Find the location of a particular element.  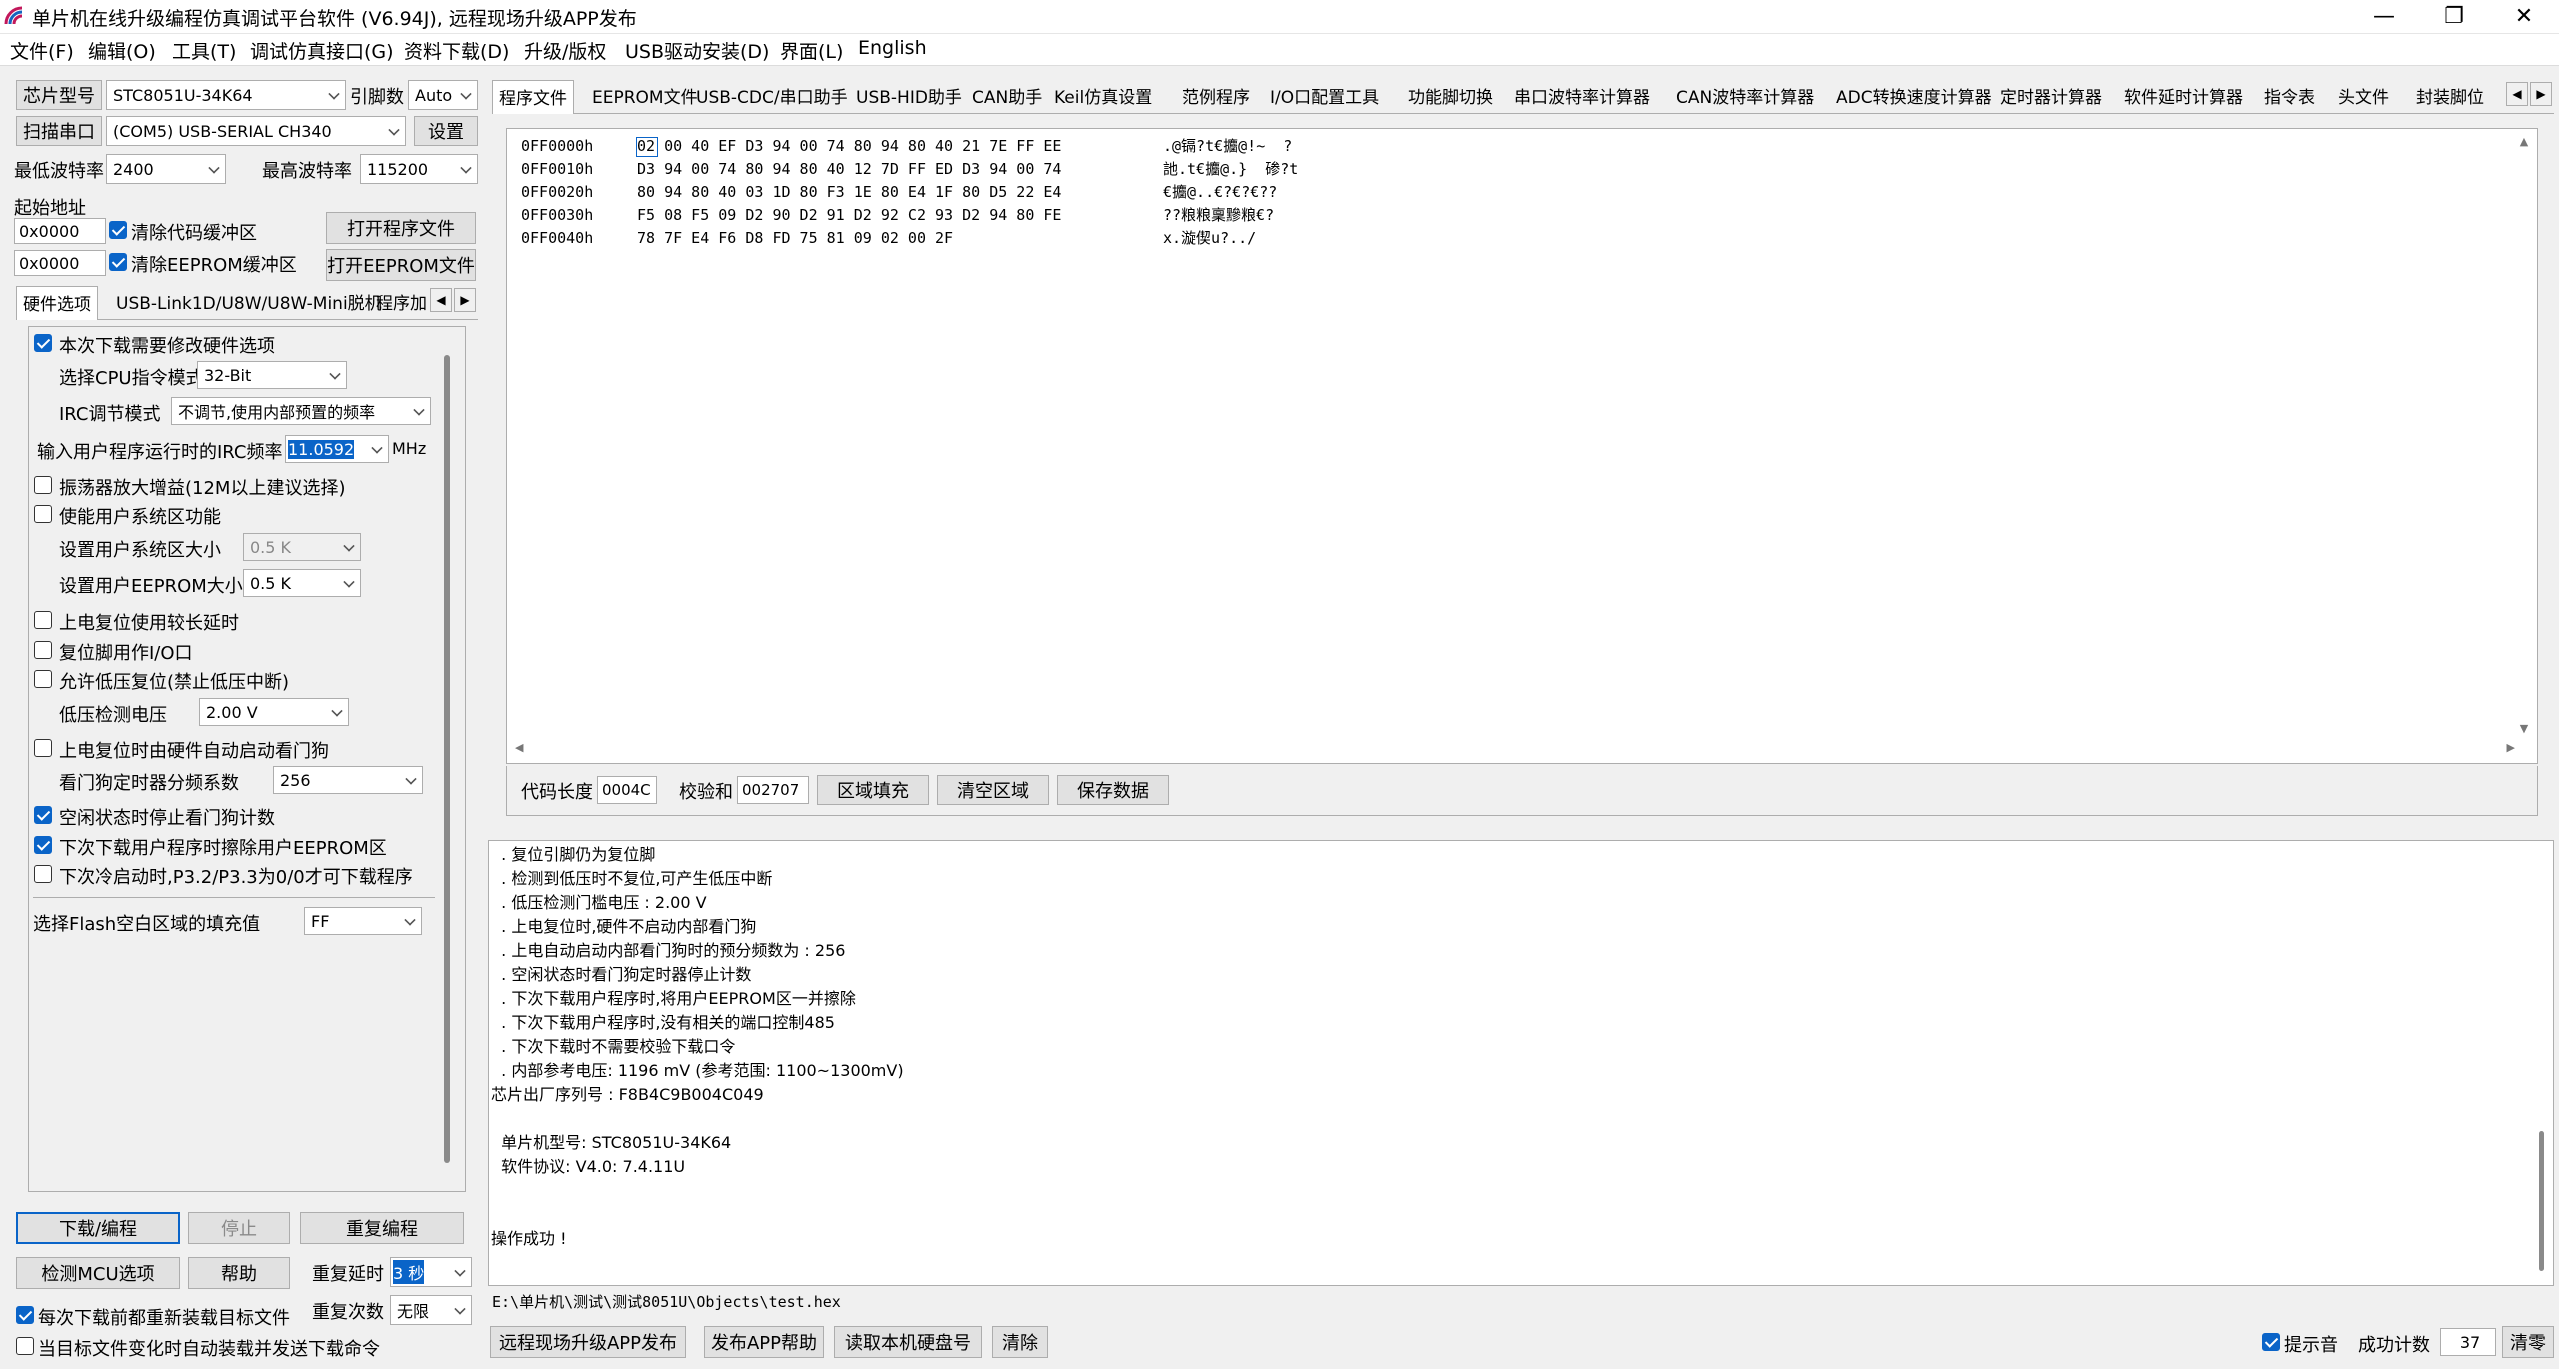

publish-app-help-button: 发布APP帮助 is located at coordinates (764, 1342).